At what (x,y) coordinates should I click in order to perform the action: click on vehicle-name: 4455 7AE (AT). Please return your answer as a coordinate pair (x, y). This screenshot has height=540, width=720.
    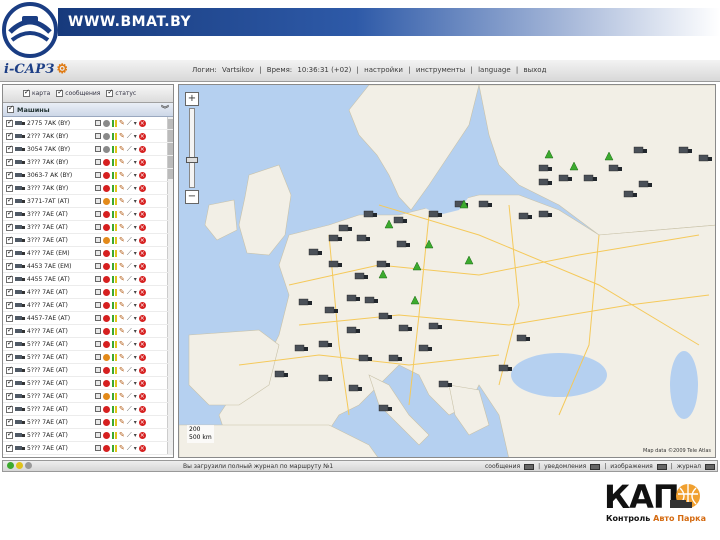
    Looking at the image, I should click on (53, 279).